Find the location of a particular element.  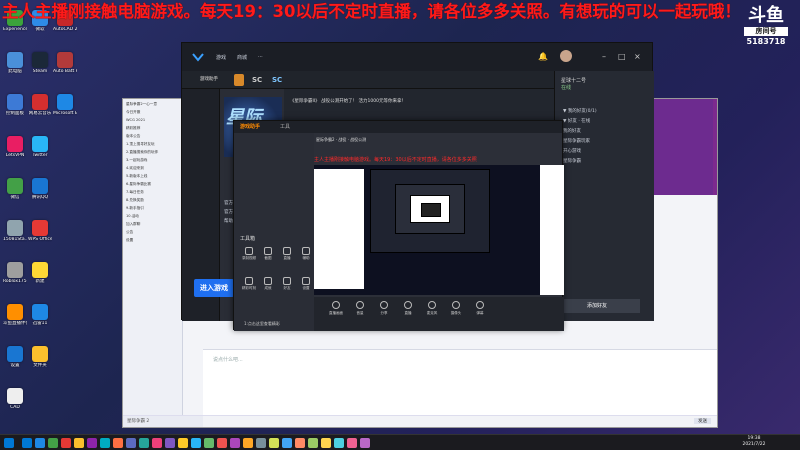

stream-control-button: 弹幕 is located at coordinates (480, 308).